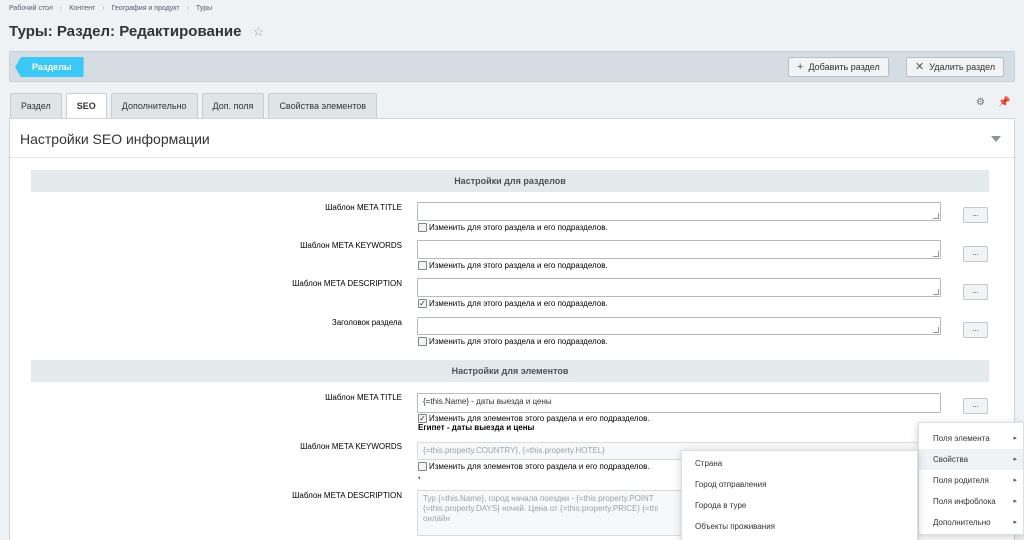 The height and width of the screenshot is (540, 1024). I want to click on tab-section: Раздел, so click(36, 105).